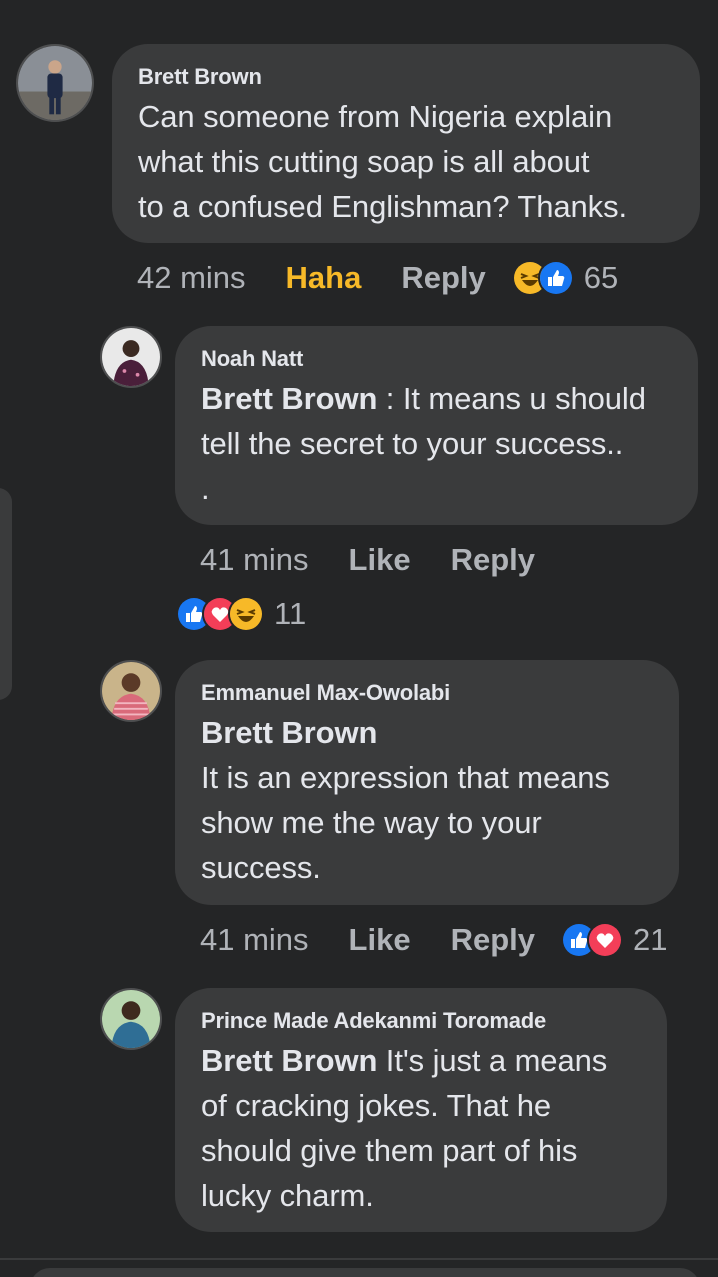 The height and width of the screenshot is (1277, 718). I want to click on divider, so click(359, 1259).